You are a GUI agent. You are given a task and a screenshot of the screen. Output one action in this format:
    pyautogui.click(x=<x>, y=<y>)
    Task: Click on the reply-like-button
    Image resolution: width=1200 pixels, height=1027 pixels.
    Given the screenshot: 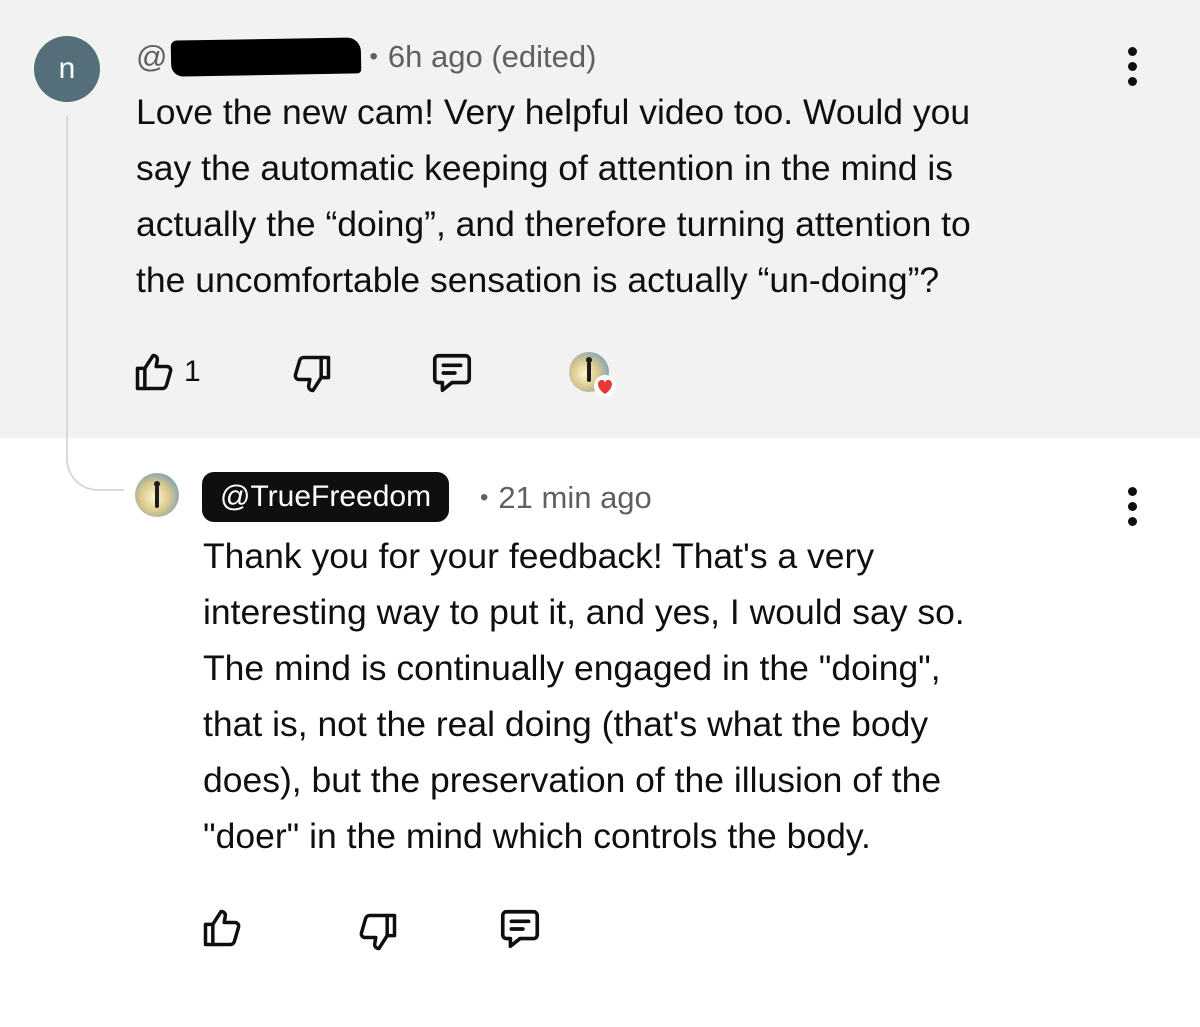 What is the action you would take?
    pyautogui.click(x=222, y=928)
    